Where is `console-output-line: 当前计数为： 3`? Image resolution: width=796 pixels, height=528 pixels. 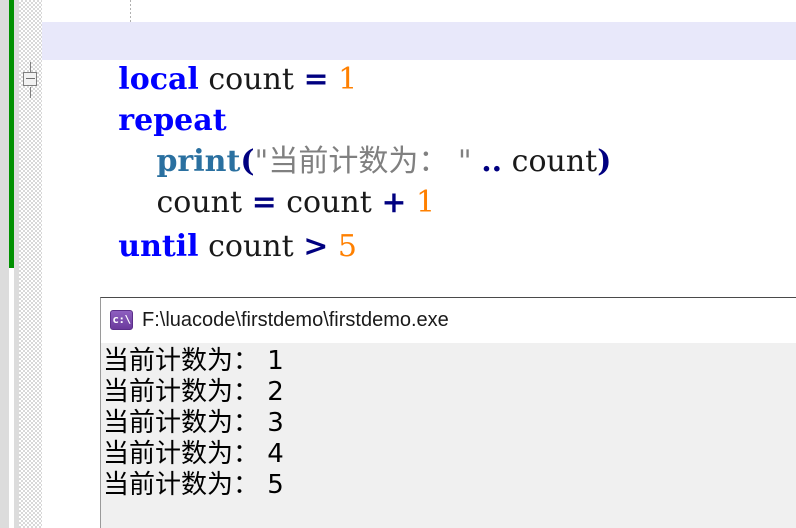 console-output-line: 当前计数为： 3 is located at coordinates (193, 423).